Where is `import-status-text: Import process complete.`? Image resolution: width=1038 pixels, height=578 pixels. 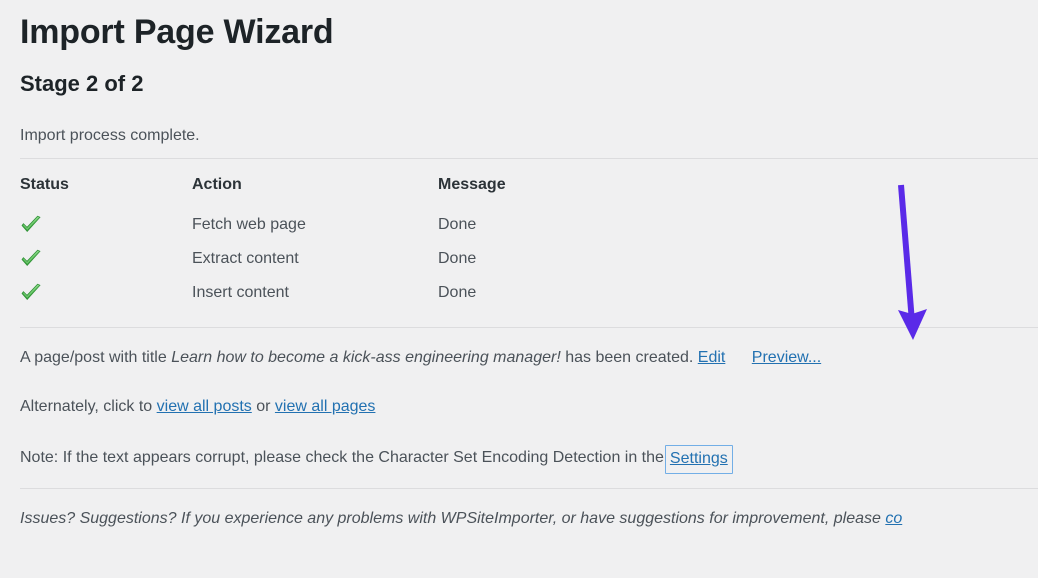
import-status-text: Import process complete. is located at coordinates (110, 135).